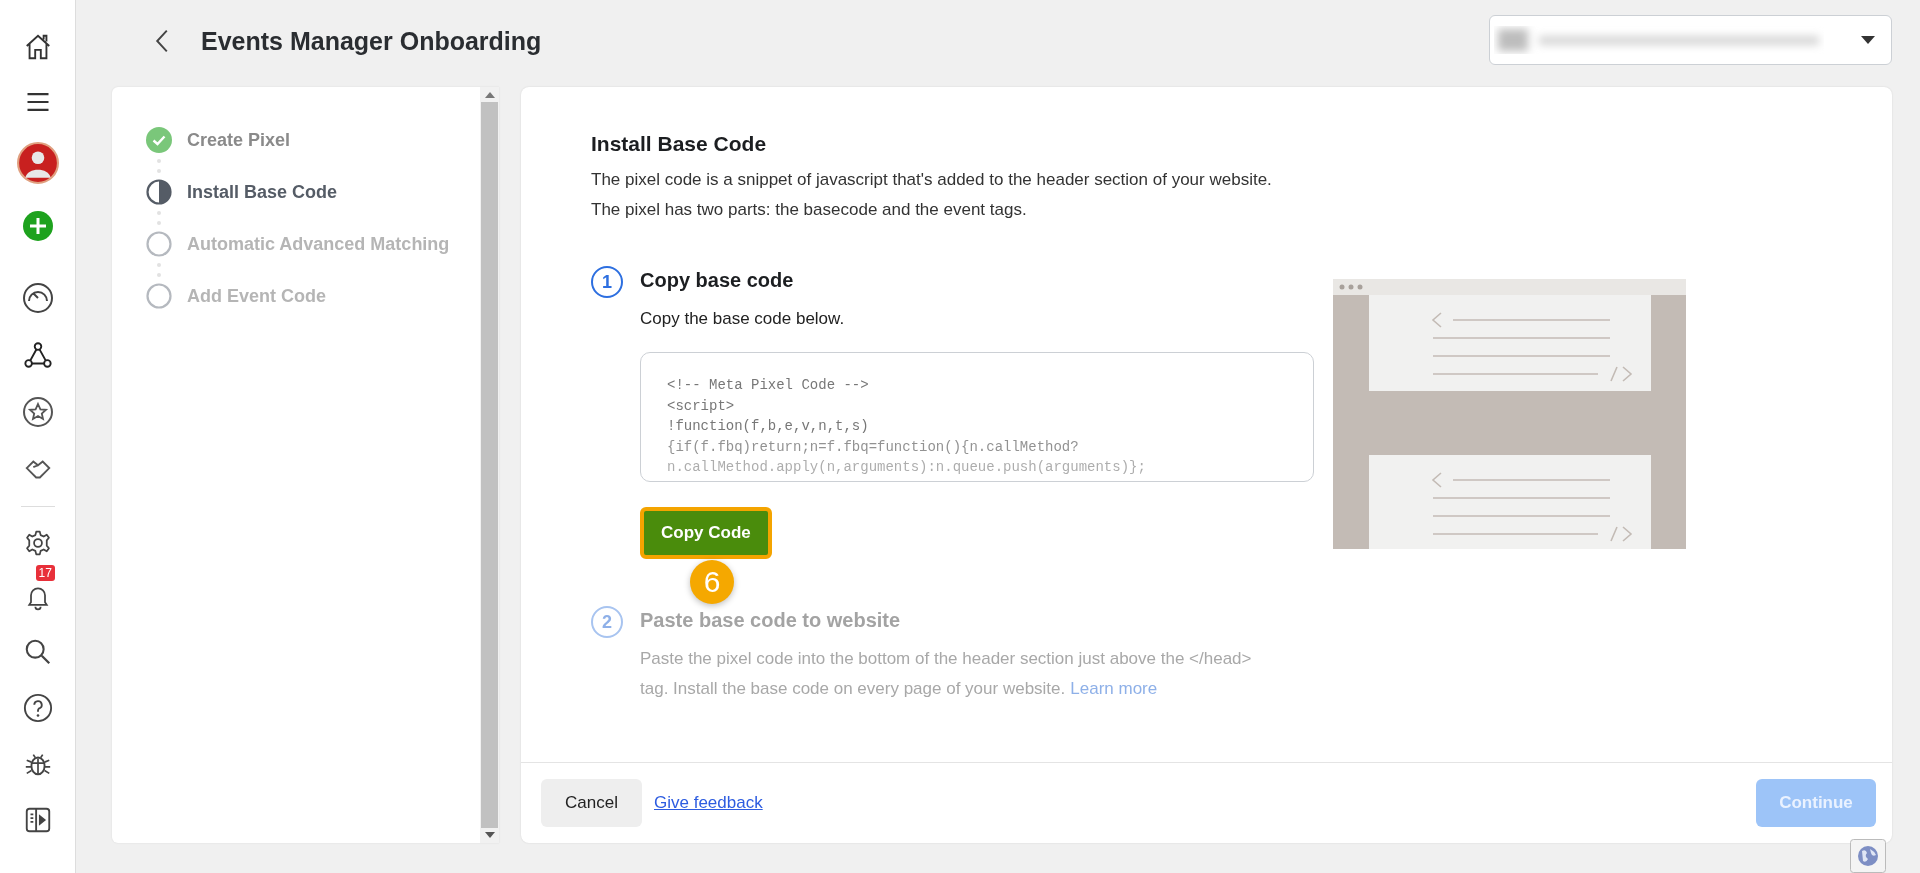 Image resolution: width=1920 pixels, height=873 pixels. I want to click on code-line: <!-- Meta Pixel Code -->, so click(768, 385).